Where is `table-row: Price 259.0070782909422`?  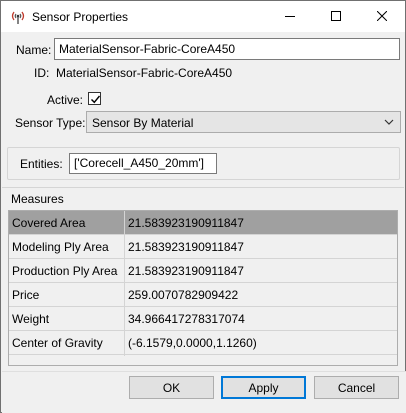 table-row: Price 259.0070782909422 is located at coordinates (203, 295).